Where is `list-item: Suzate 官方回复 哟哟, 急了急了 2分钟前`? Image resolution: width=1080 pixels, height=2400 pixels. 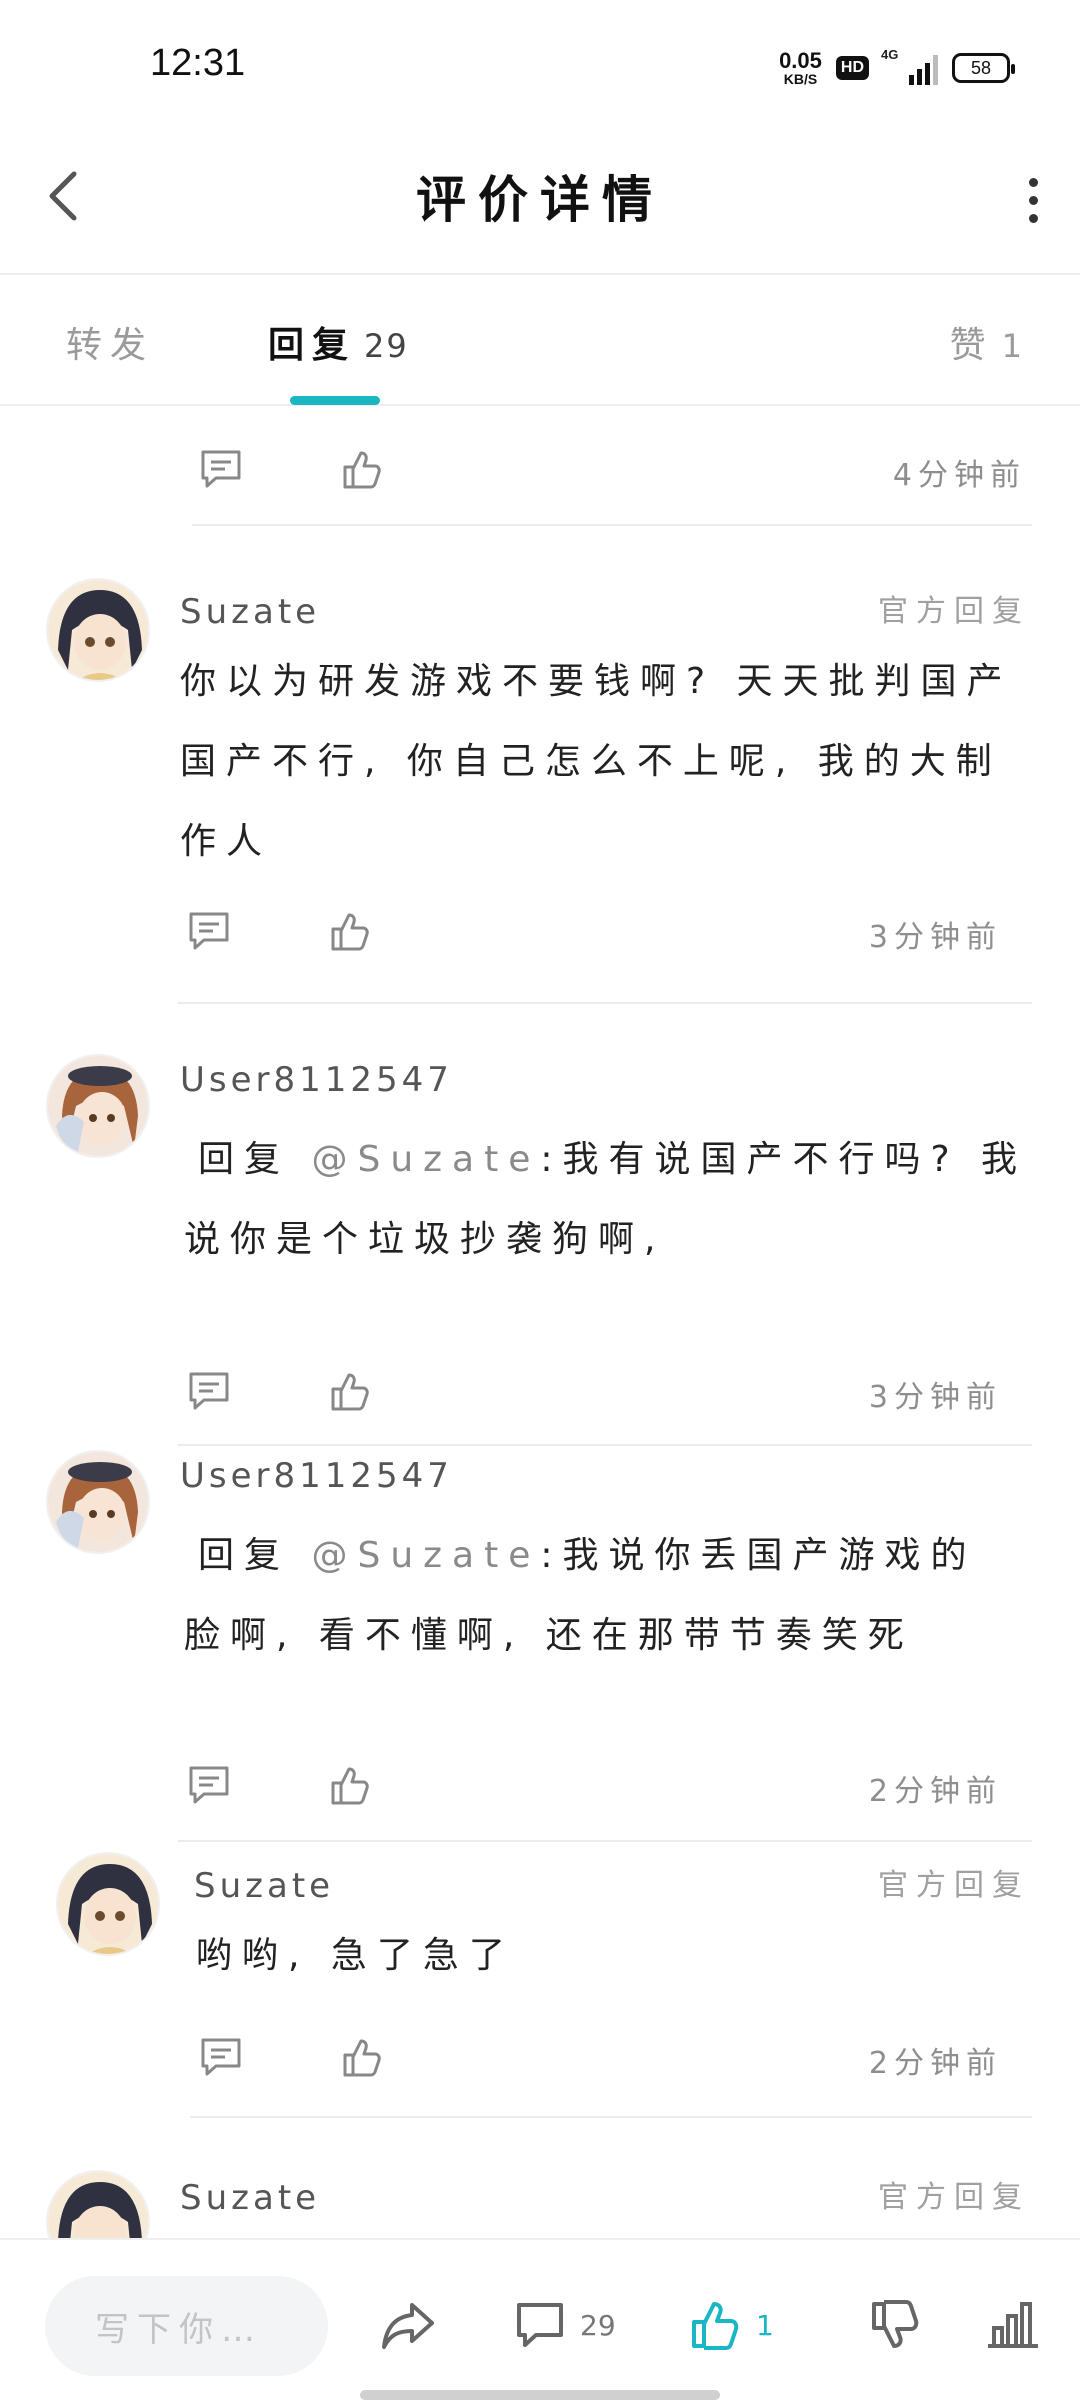 list-item: Suzate 官方回复 哟哟, 急了急了 2分钟前 is located at coordinates (540, 1992).